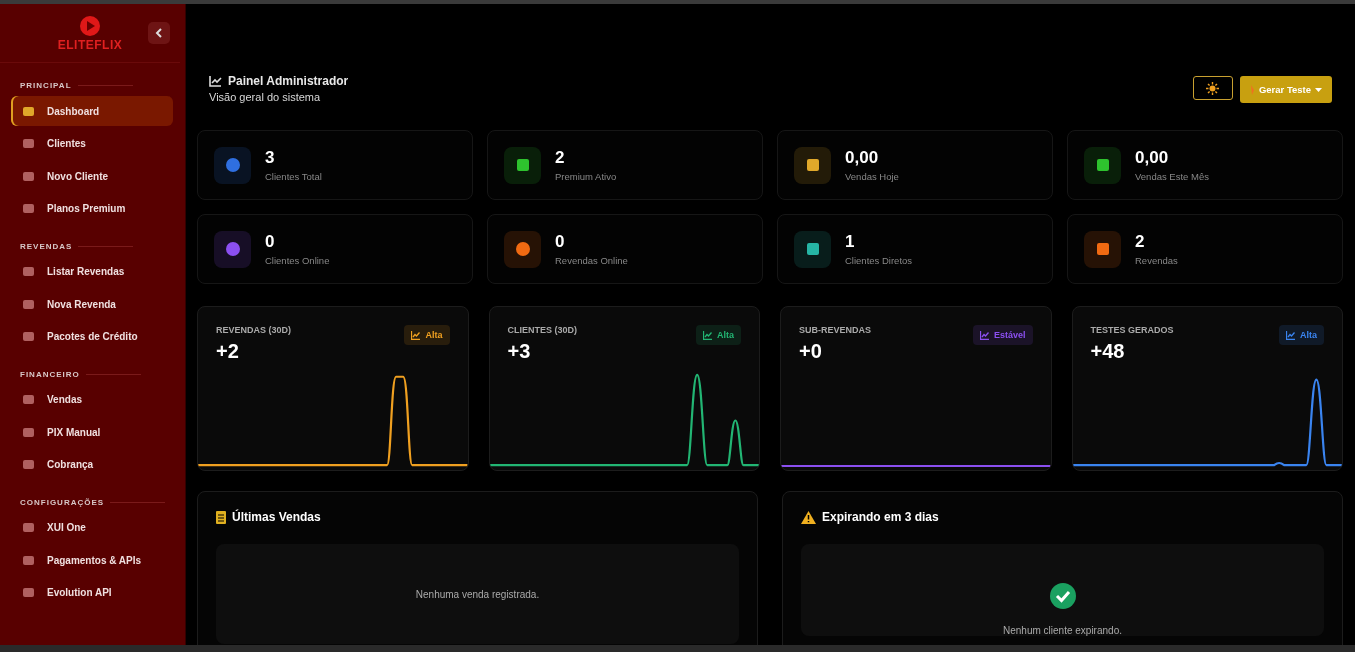  I want to click on sidebar-item: Nova Revenda, so click(92, 304).